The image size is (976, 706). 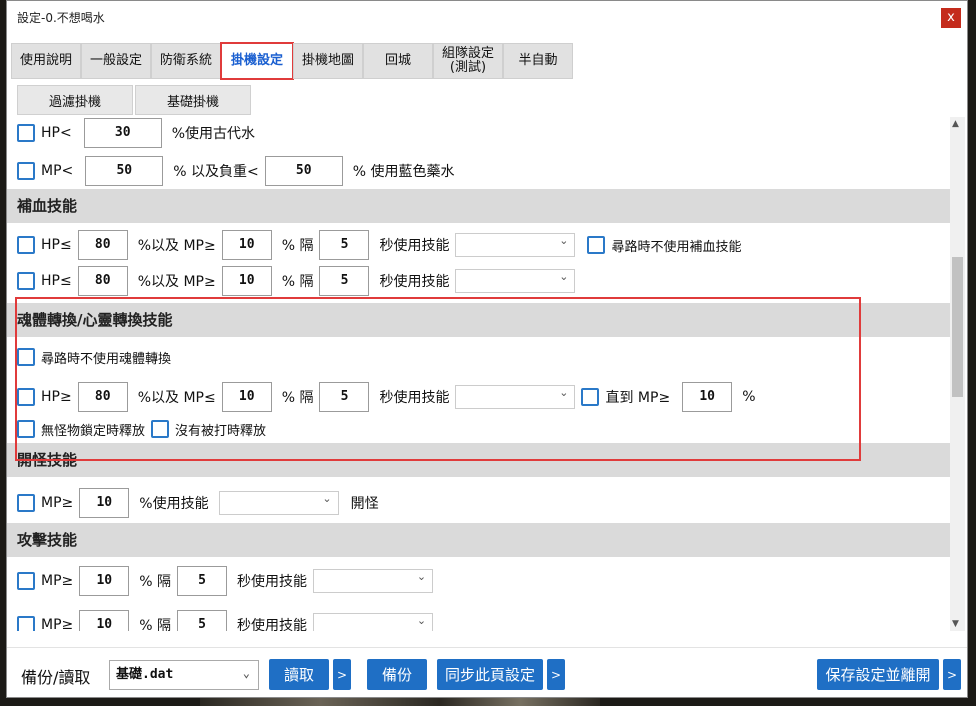 What do you see at coordinates (373, 622) in the screenshot?
I see `attack-2-skill-select` at bounding box center [373, 622].